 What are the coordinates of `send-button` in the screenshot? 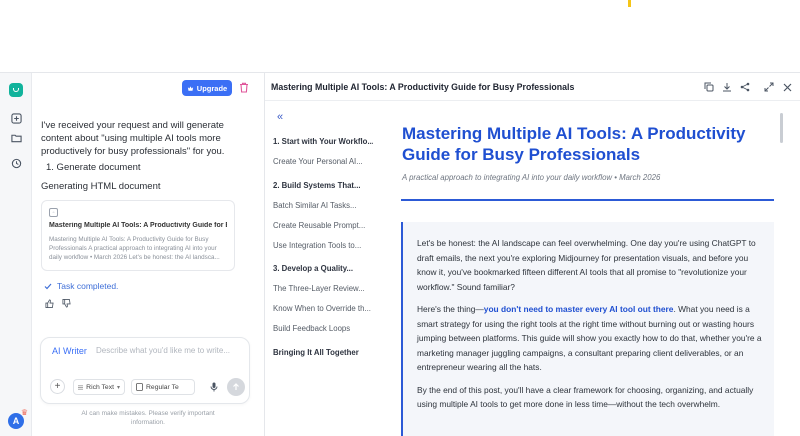 It's located at (236, 387).